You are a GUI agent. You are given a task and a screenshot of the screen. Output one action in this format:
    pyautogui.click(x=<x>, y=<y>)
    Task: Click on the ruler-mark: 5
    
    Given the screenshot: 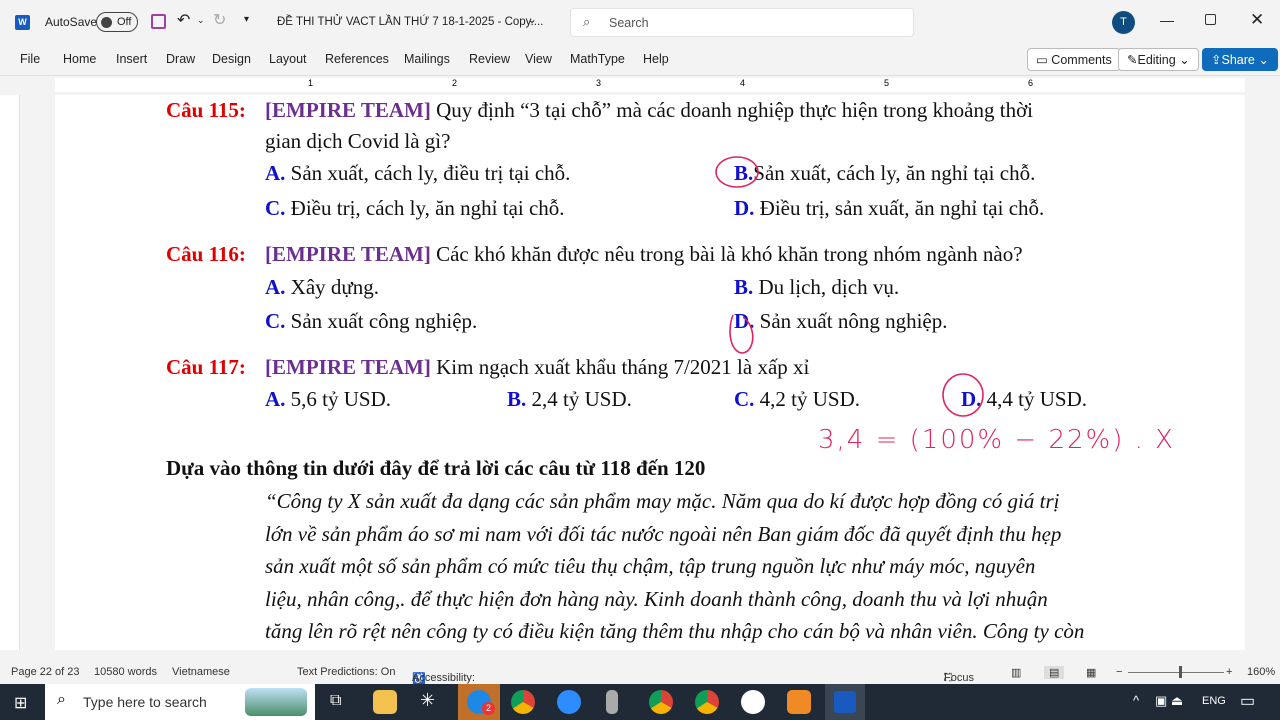 What is the action you would take?
    pyautogui.click(x=887, y=83)
    